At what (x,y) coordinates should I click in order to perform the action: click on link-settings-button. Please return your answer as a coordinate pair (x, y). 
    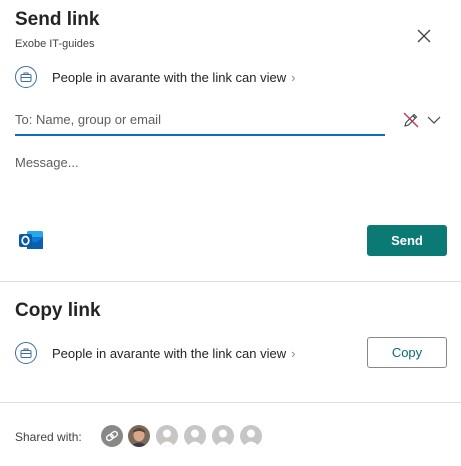
    Looking at the image, I should click on (411, 120).